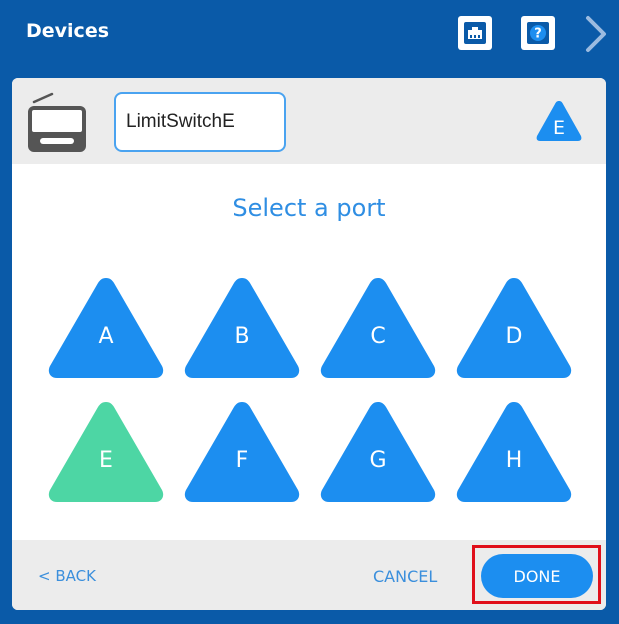  What do you see at coordinates (57, 122) in the screenshot?
I see `limit-switch-device-icon` at bounding box center [57, 122].